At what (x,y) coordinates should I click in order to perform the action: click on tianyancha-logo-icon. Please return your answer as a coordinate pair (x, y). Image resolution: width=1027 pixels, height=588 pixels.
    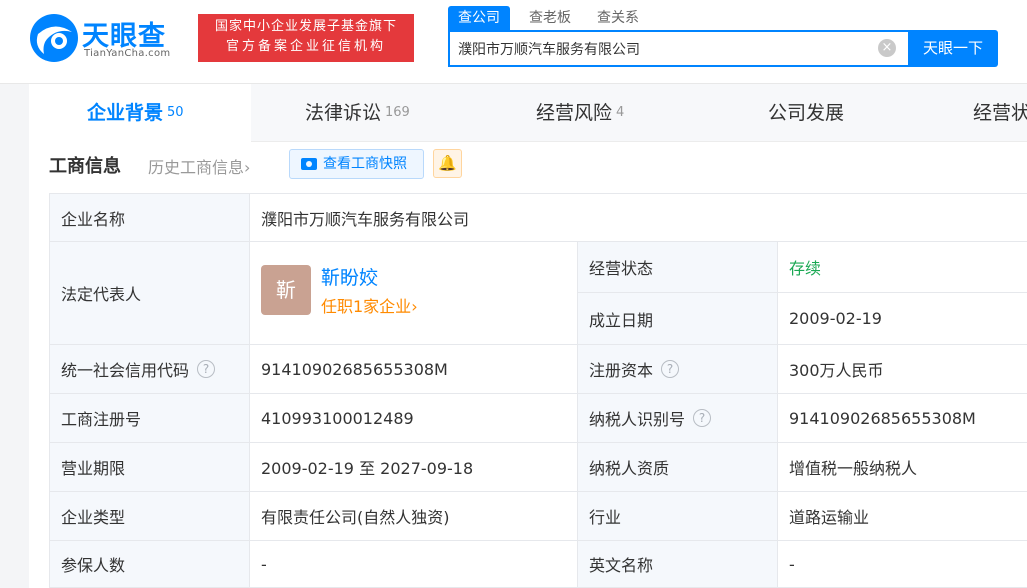
    Looking at the image, I should click on (54, 38).